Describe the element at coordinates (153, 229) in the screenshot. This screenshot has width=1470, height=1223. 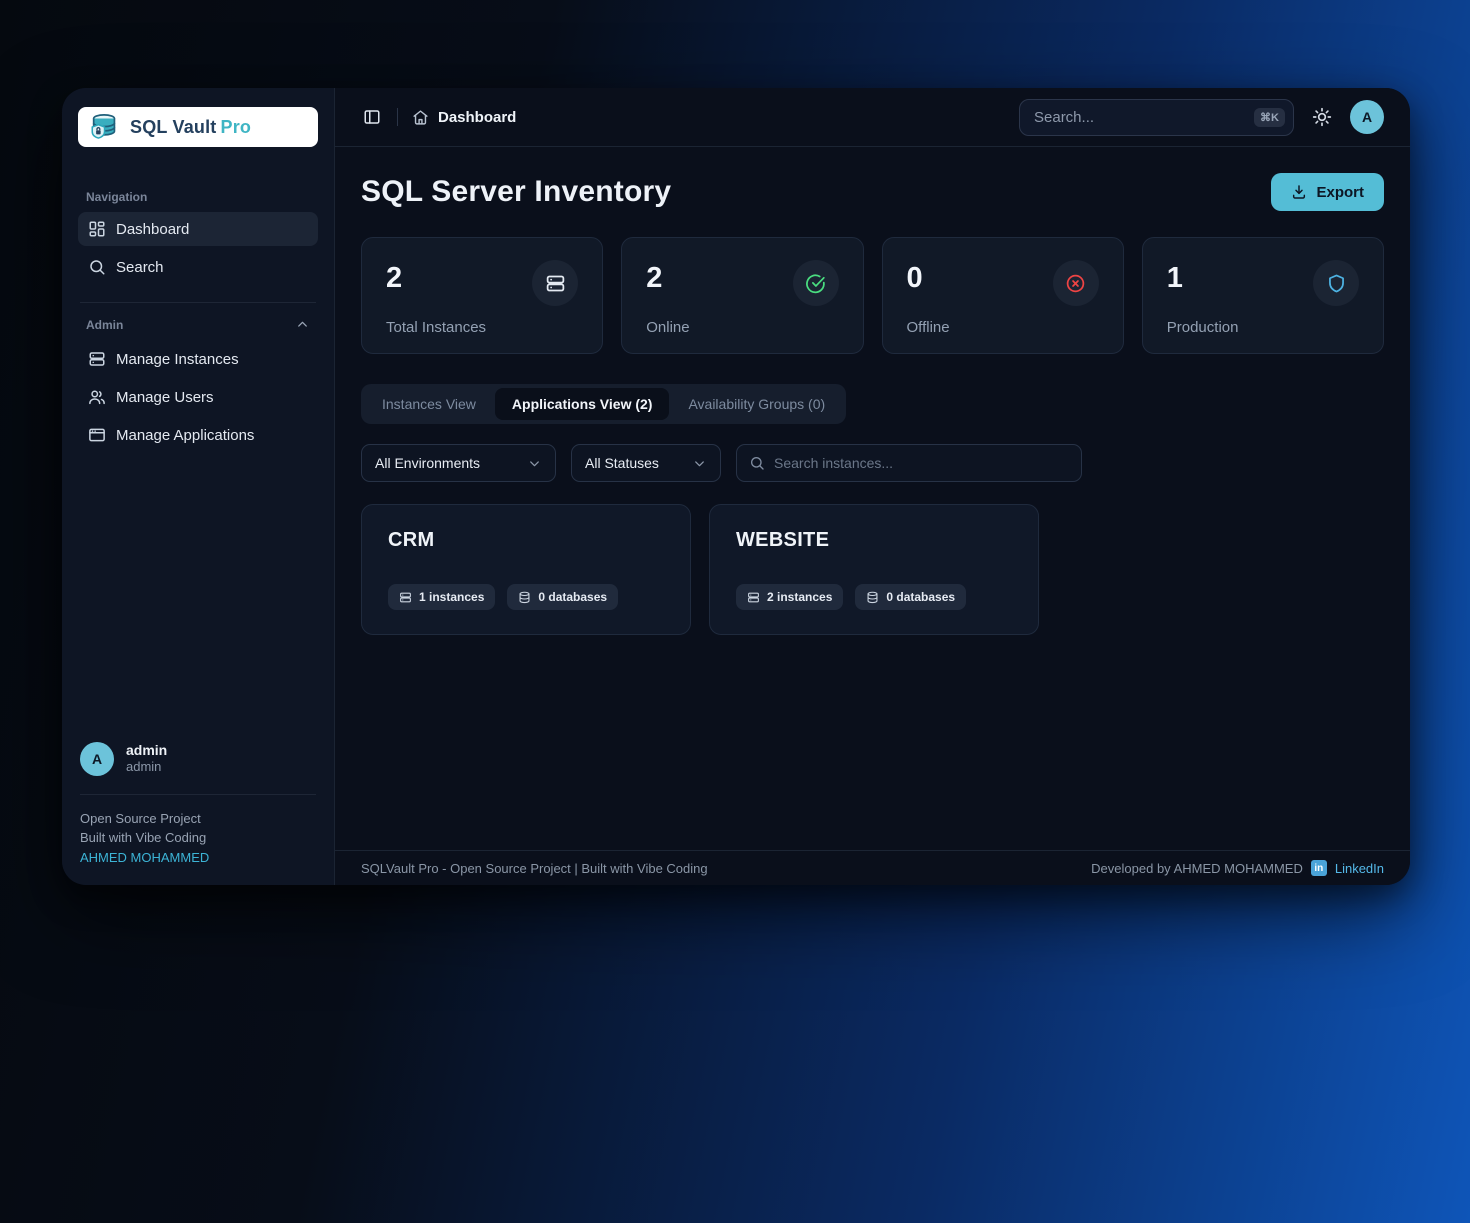
I see `sidebar-item-label: Dashboard` at that location.